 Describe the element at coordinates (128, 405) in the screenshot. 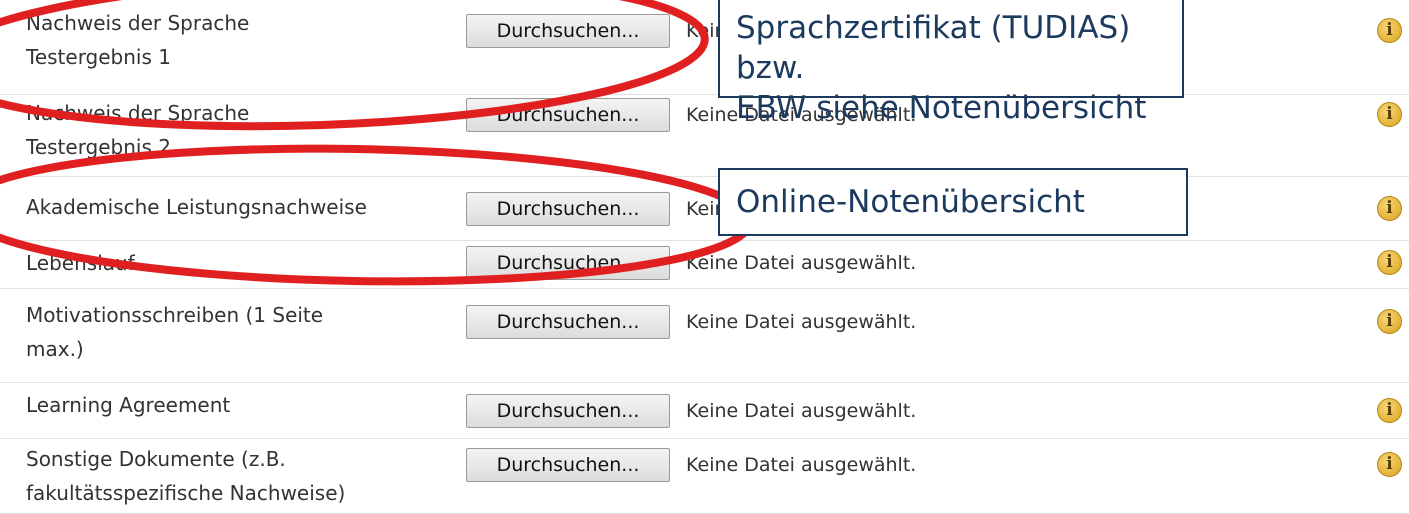

I see `label-line-1: Learning Agreement` at that location.